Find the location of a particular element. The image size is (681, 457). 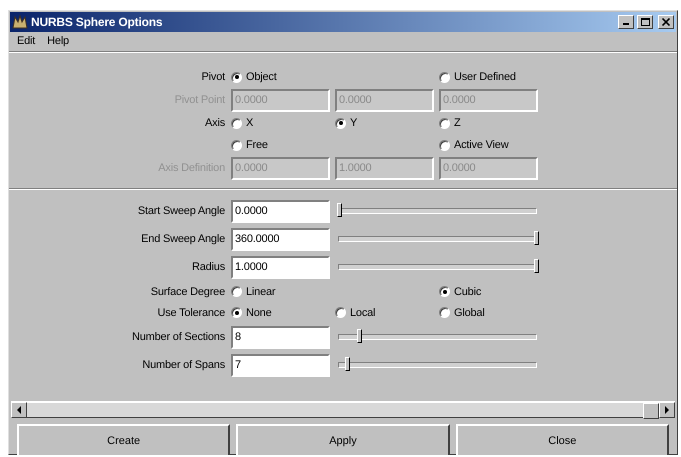

radio-option: User Defined is located at coordinates (477, 77).